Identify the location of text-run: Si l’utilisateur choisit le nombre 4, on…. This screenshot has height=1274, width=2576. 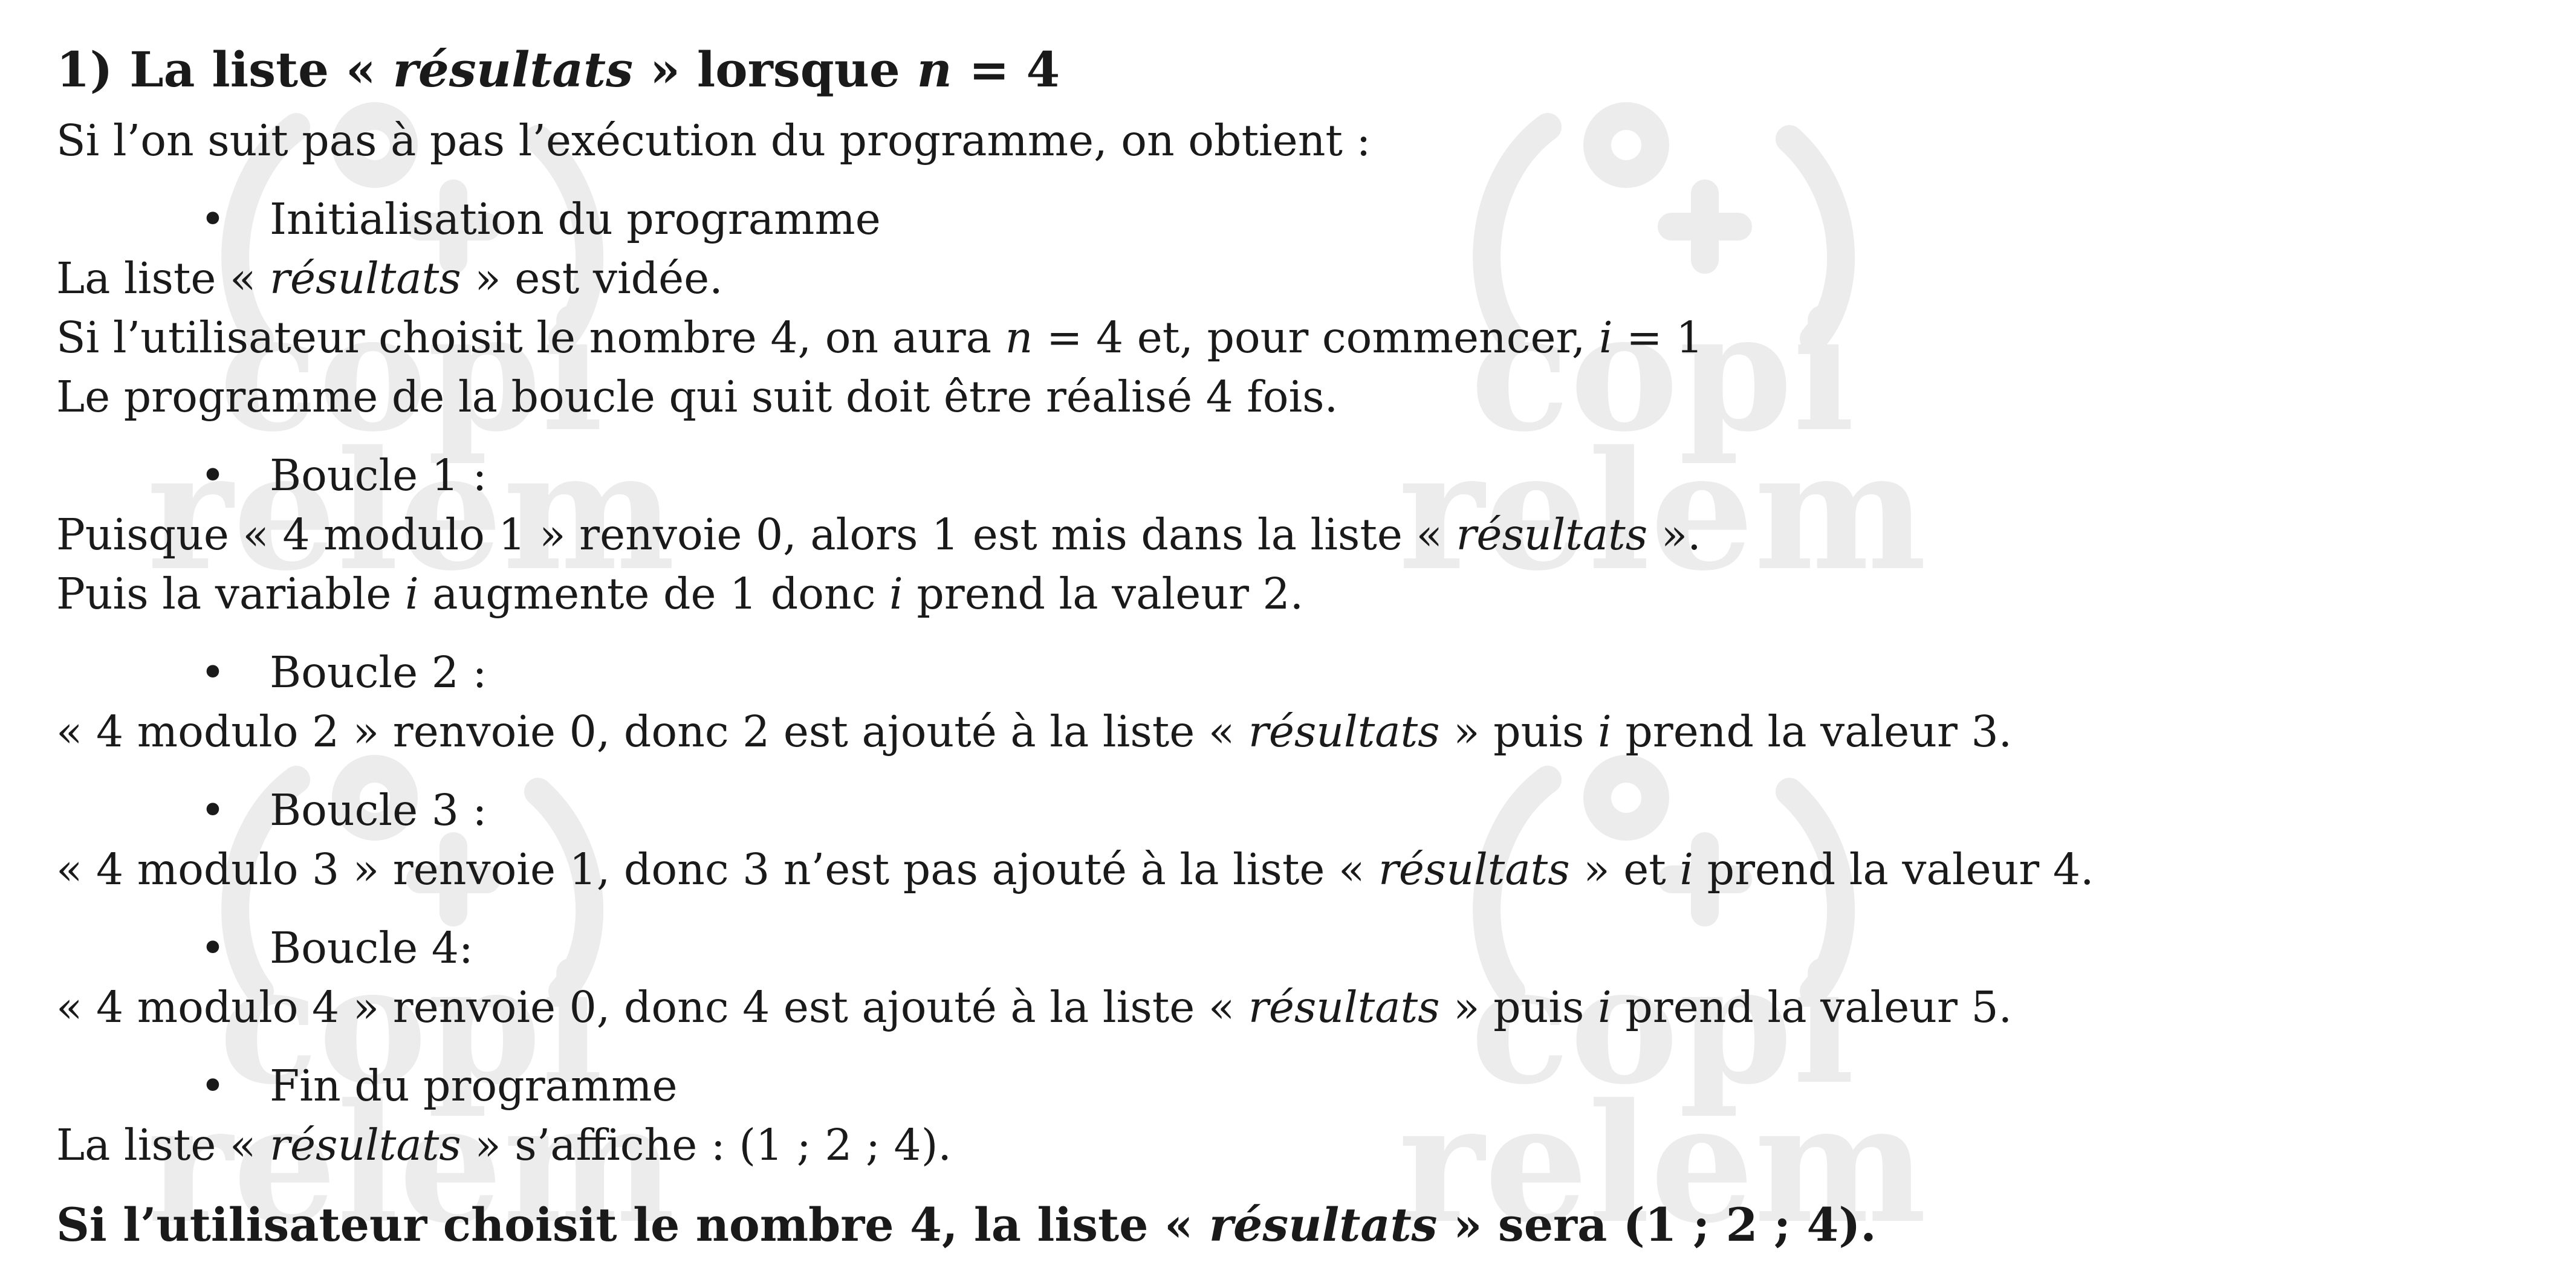
(524, 337).